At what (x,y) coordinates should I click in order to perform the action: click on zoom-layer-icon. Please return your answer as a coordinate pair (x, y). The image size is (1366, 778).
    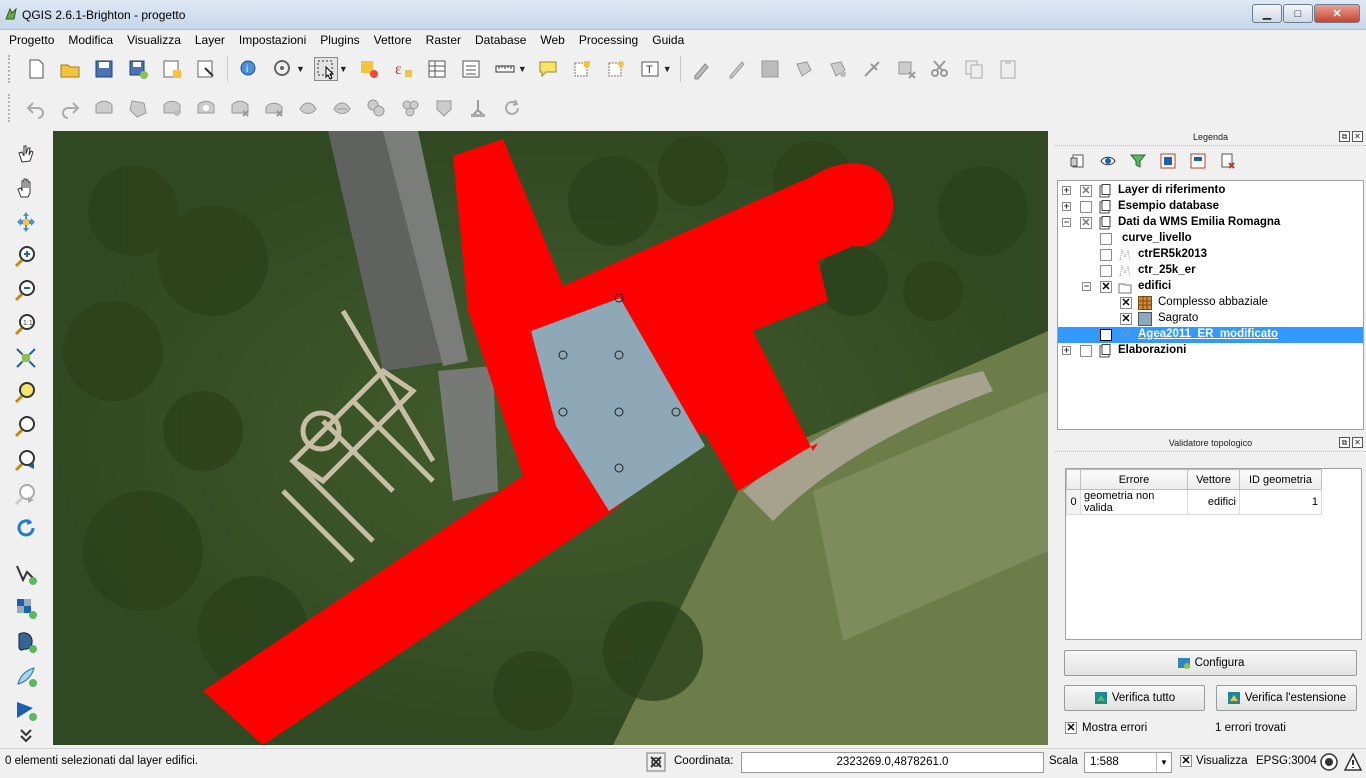
    Looking at the image, I should click on (26, 426).